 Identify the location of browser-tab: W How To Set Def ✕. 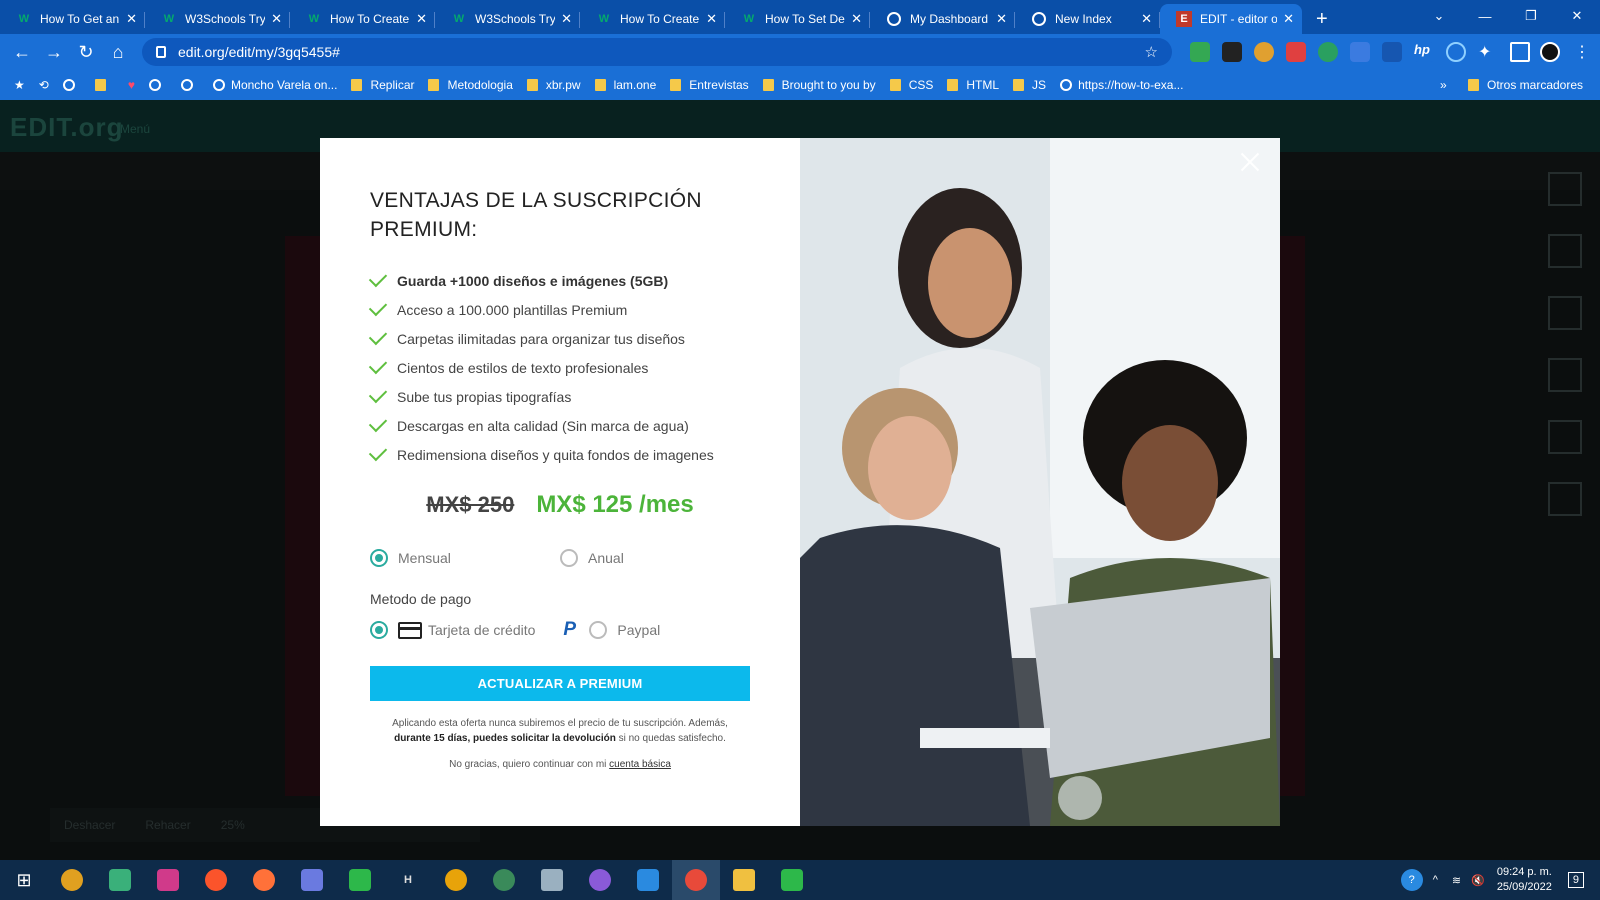
(797, 19).